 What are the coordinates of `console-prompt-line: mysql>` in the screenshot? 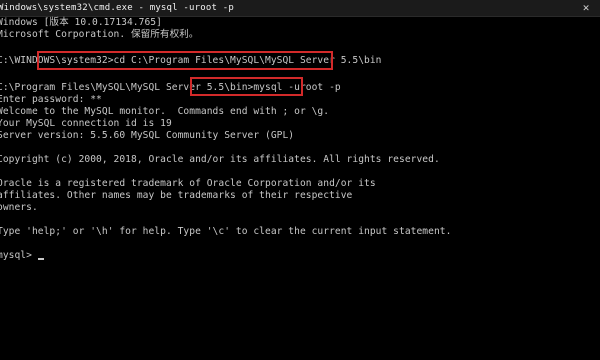 It's located at (22, 256).